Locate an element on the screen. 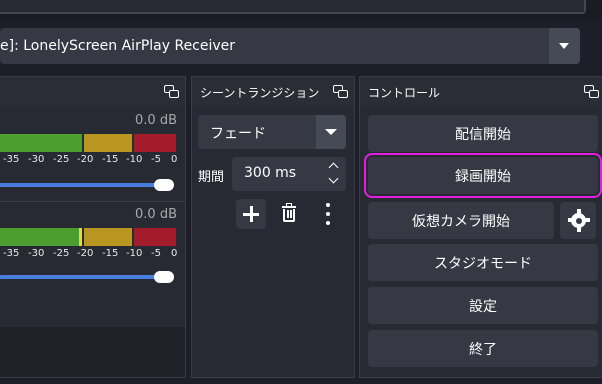 This screenshot has height=384, width=602. start-streaming-button: 配信開始 is located at coordinates (483, 133).